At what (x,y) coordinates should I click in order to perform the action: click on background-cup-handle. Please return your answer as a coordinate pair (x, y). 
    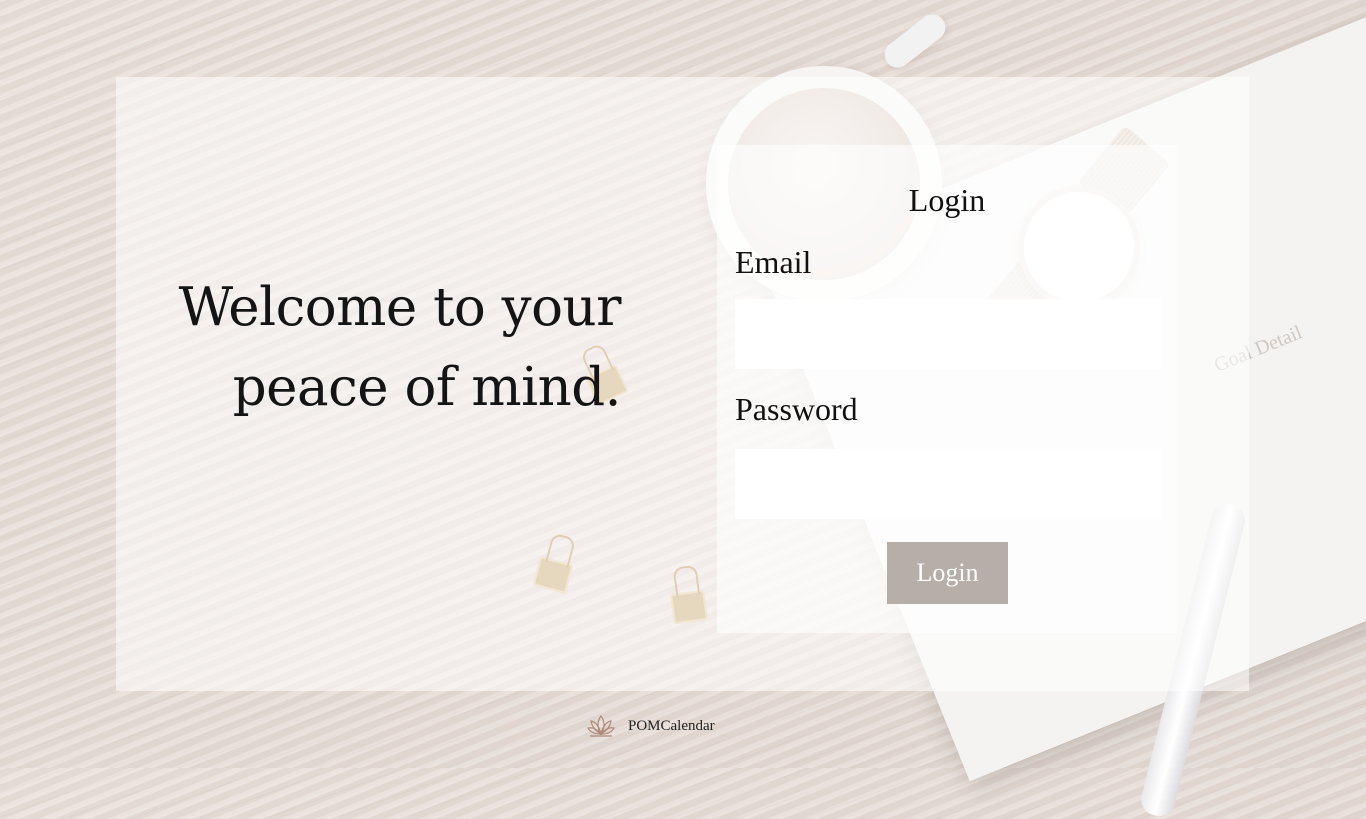
    Looking at the image, I should click on (915, 41).